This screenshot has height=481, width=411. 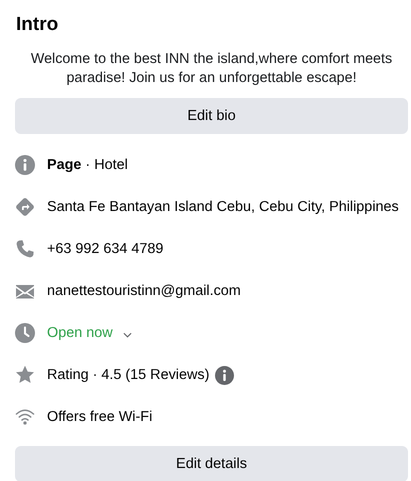 What do you see at coordinates (25, 417) in the screenshot?
I see `wifi-icon` at bounding box center [25, 417].